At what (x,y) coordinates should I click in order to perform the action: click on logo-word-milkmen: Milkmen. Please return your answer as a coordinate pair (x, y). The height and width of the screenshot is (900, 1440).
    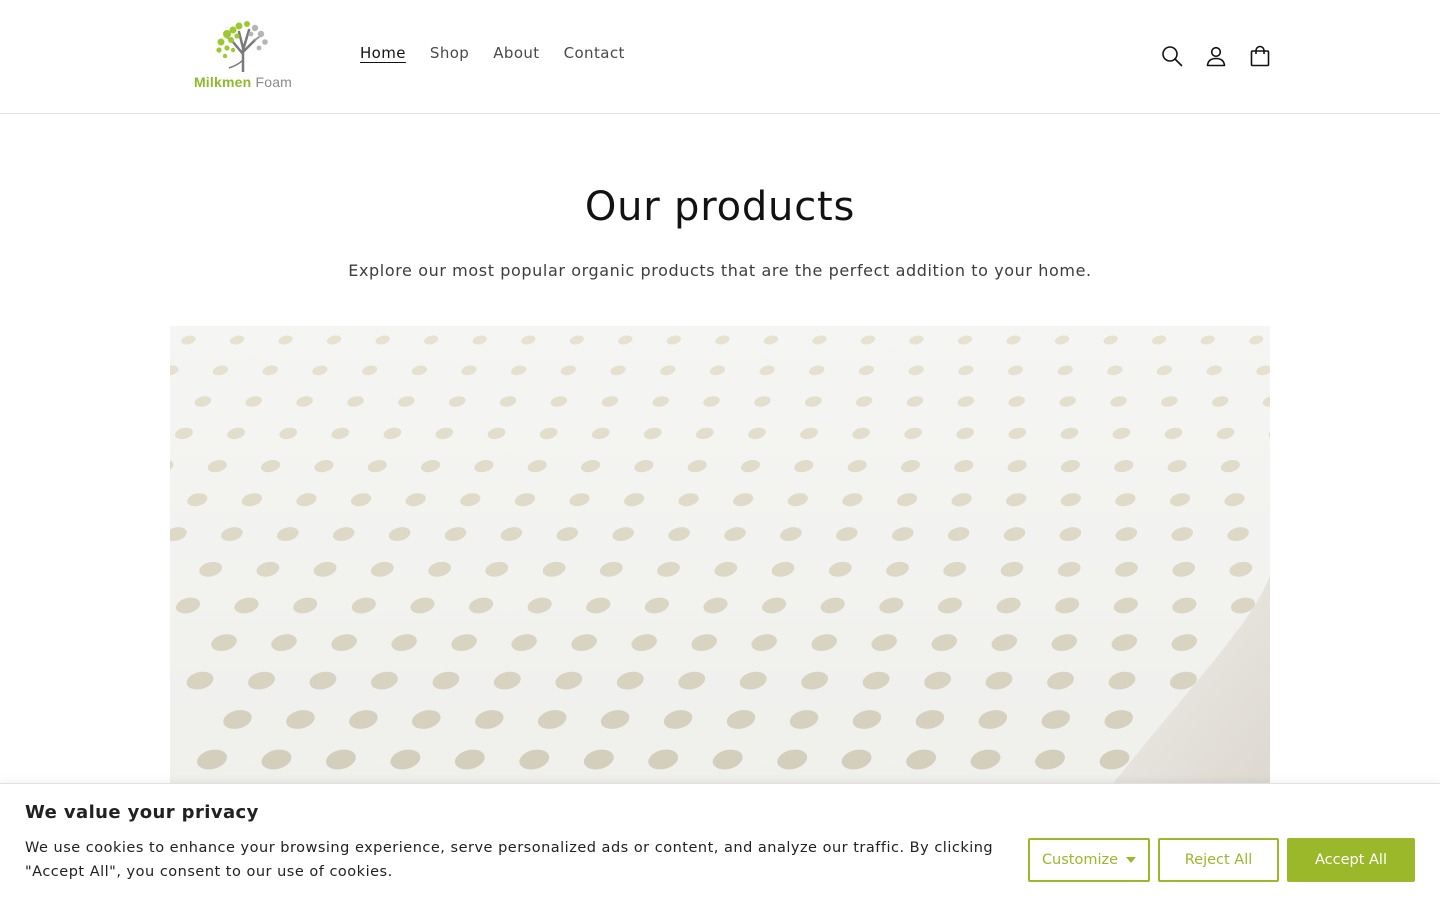
    Looking at the image, I should click on (222, 82).